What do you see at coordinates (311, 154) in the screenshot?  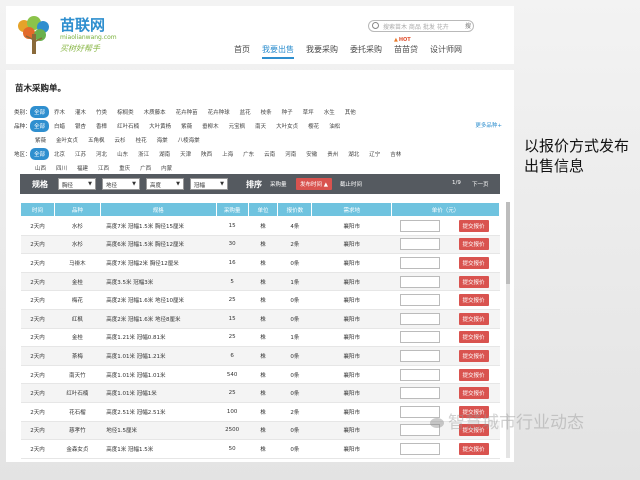 I see `filter-region-option: 安徽` at bounding box center [311, 154].